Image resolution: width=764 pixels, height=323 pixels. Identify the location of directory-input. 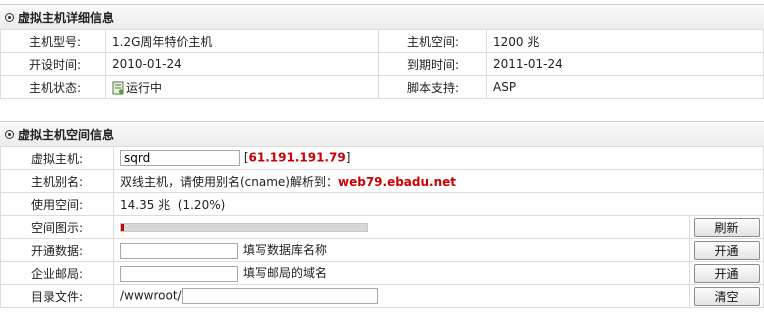
(279, 296).